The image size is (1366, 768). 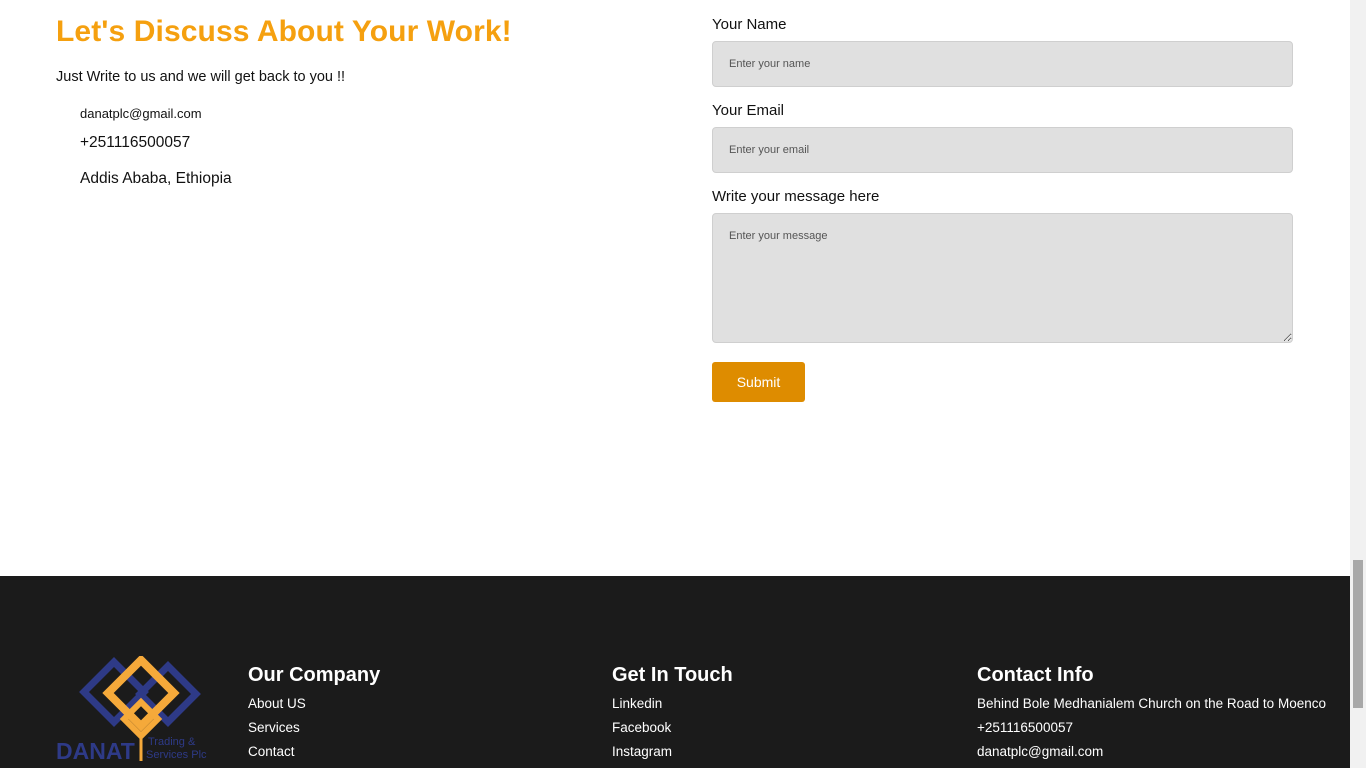 What do you see at coordinates (1025, 727) in the screenshot?
I see `footer-contact-phone: +251116500057` at bounding box center [1025, 727].